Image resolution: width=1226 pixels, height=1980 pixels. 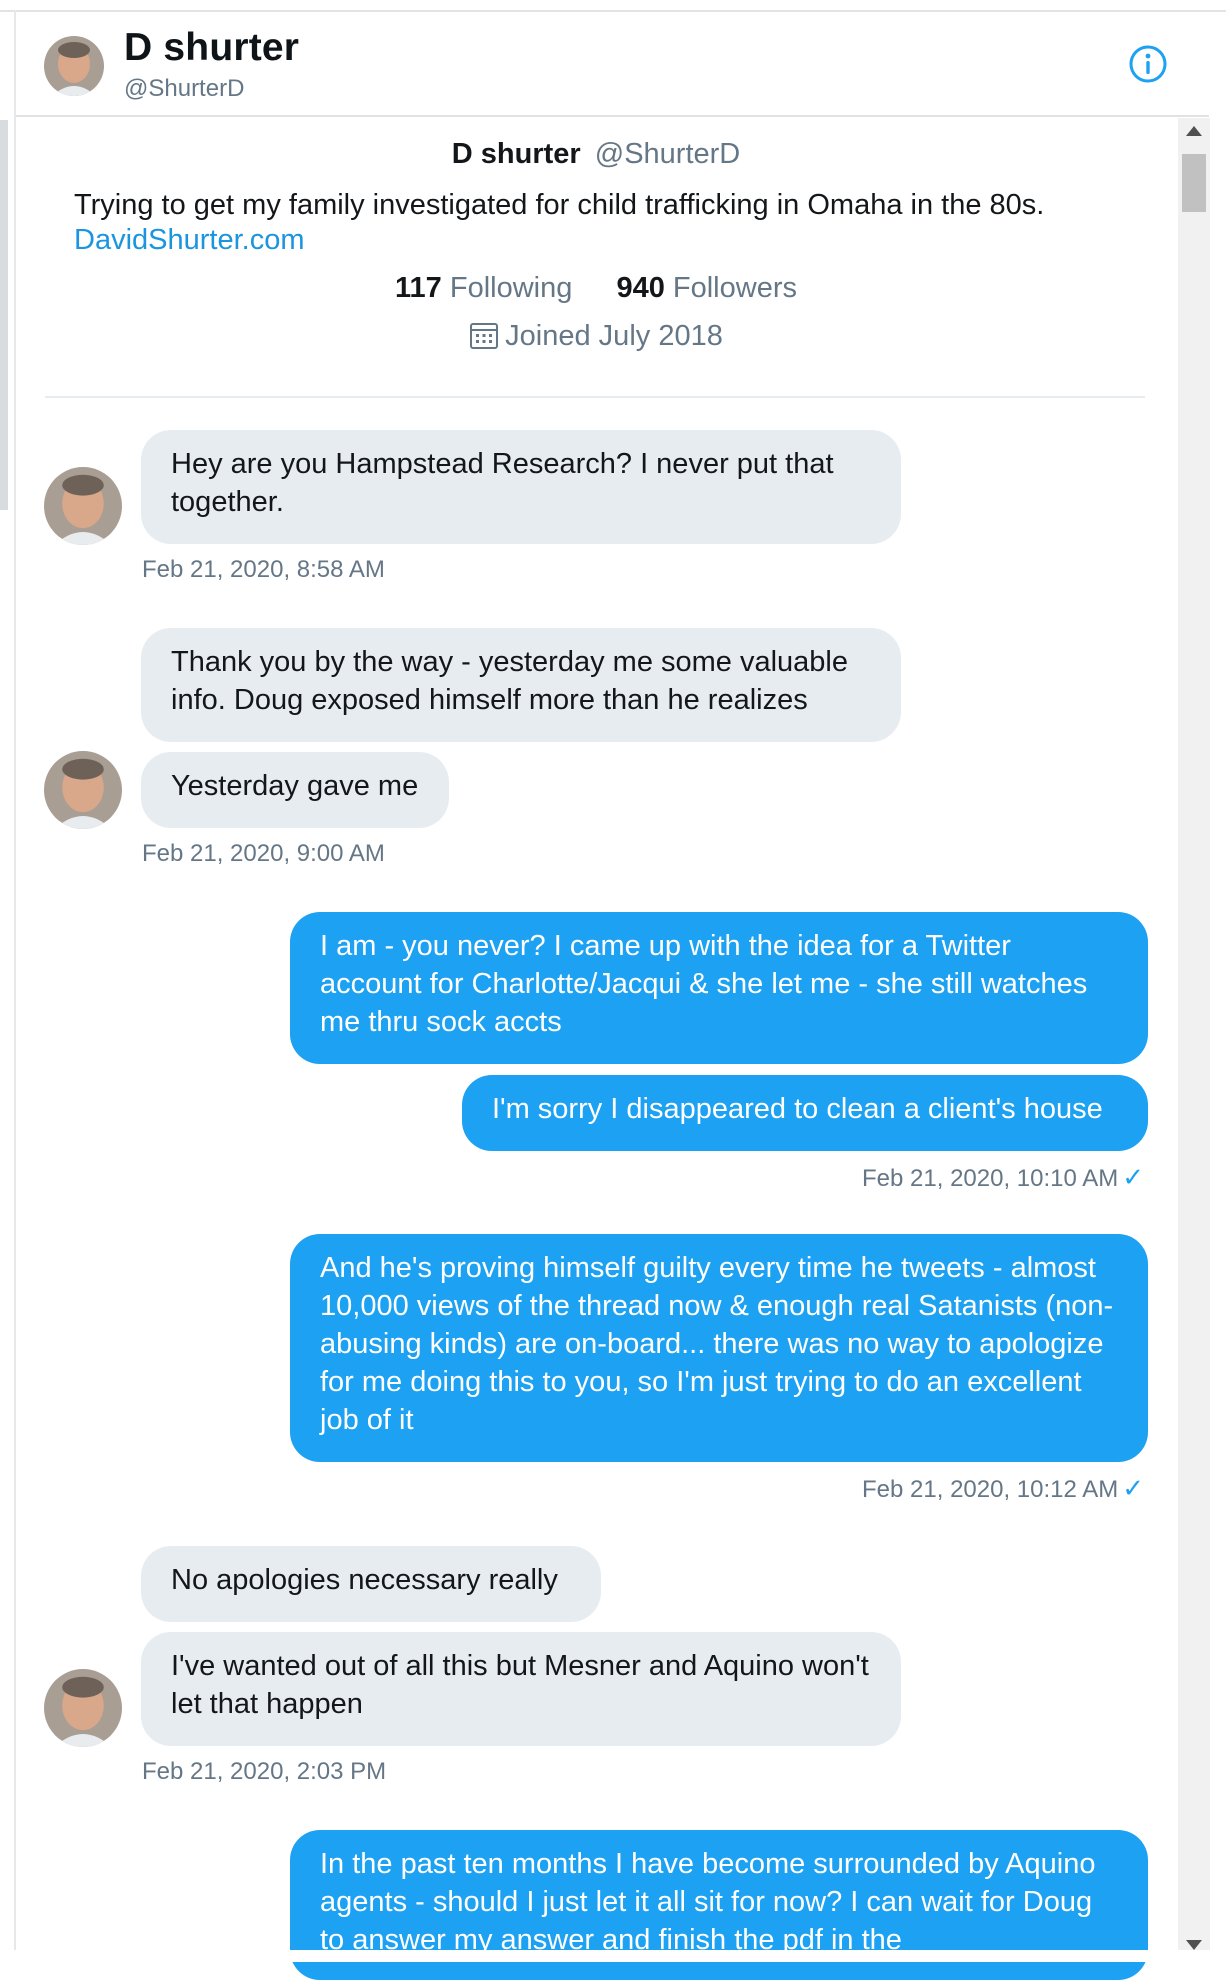 I want to click on following-stat: 117 Following, so click(x=483, y=288).